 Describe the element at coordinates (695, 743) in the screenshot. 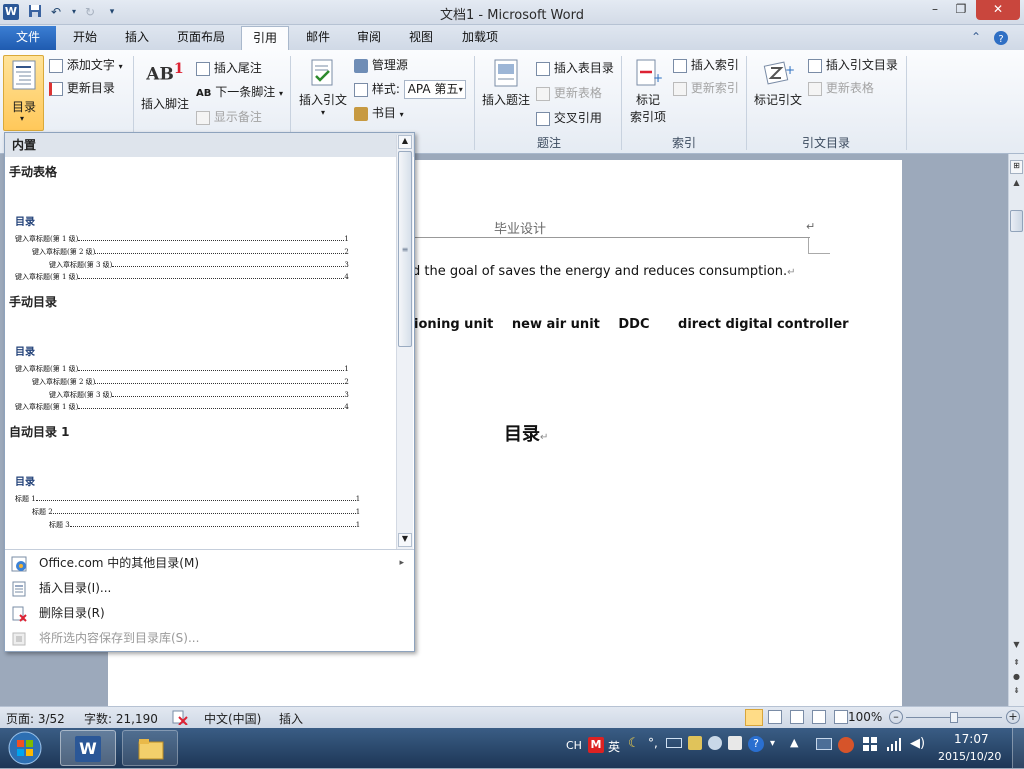

I see `ime-tool-icon` at that location.